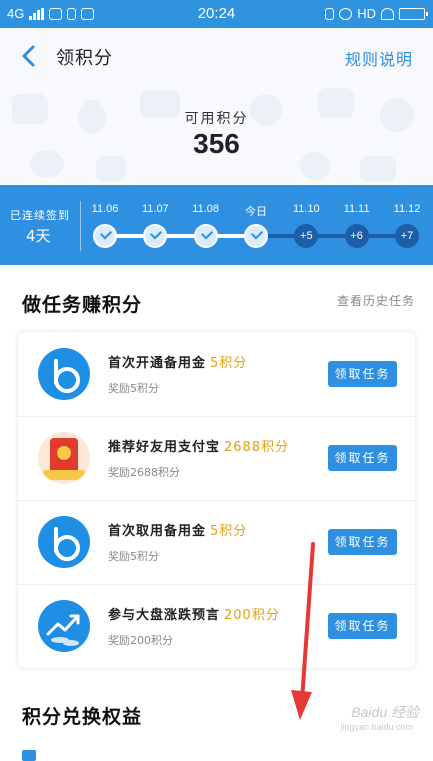 The width and height of the screenshot is (433, 761). I want to click on page-title: 领积分, so click(84, 58).